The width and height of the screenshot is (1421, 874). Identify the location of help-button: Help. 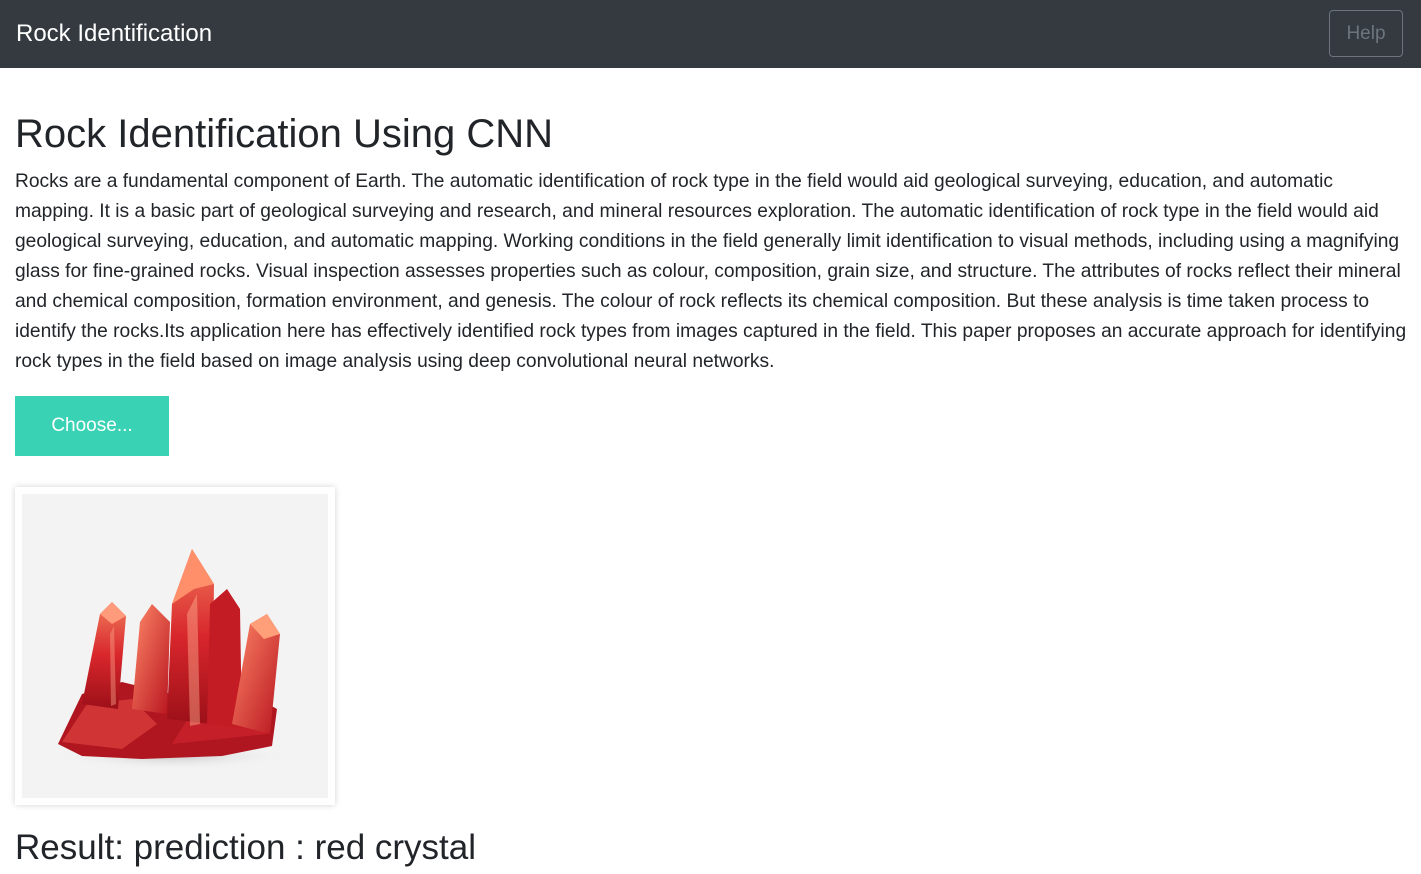
(1366, 33).